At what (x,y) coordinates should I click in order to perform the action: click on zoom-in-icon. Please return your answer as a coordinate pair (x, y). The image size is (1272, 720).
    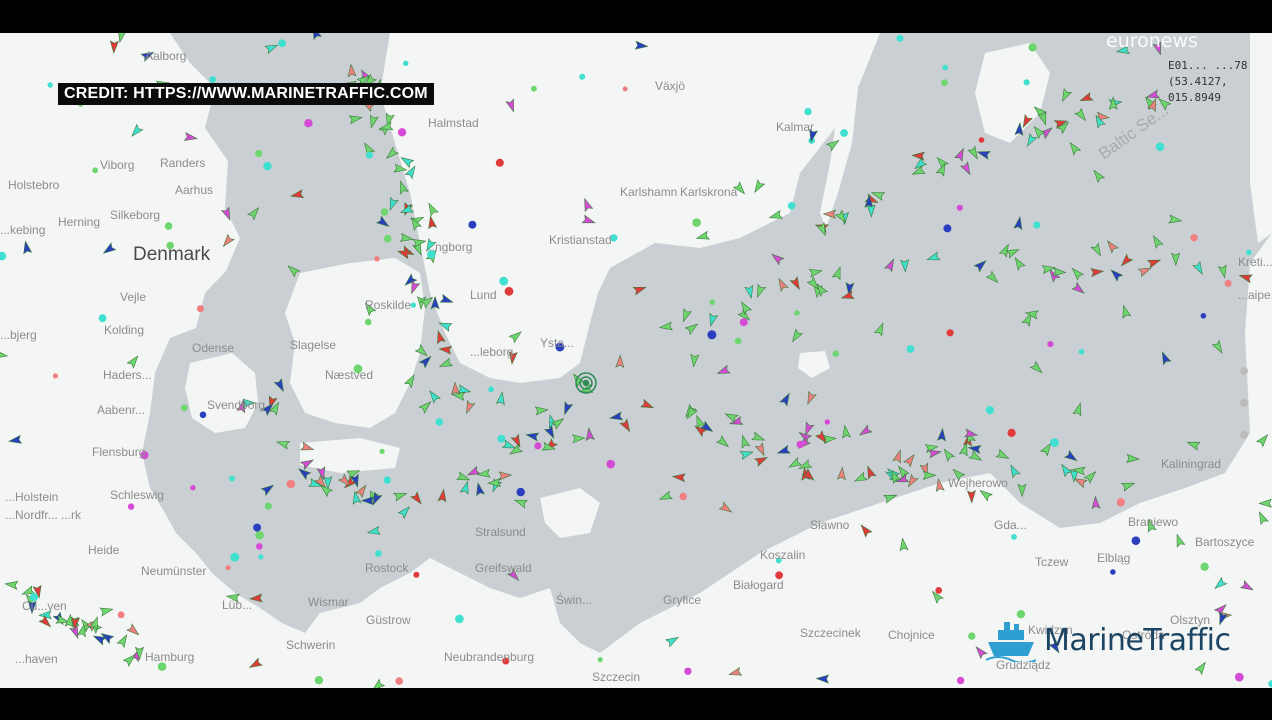
    Looking at the image, I should click on (1244, 371).